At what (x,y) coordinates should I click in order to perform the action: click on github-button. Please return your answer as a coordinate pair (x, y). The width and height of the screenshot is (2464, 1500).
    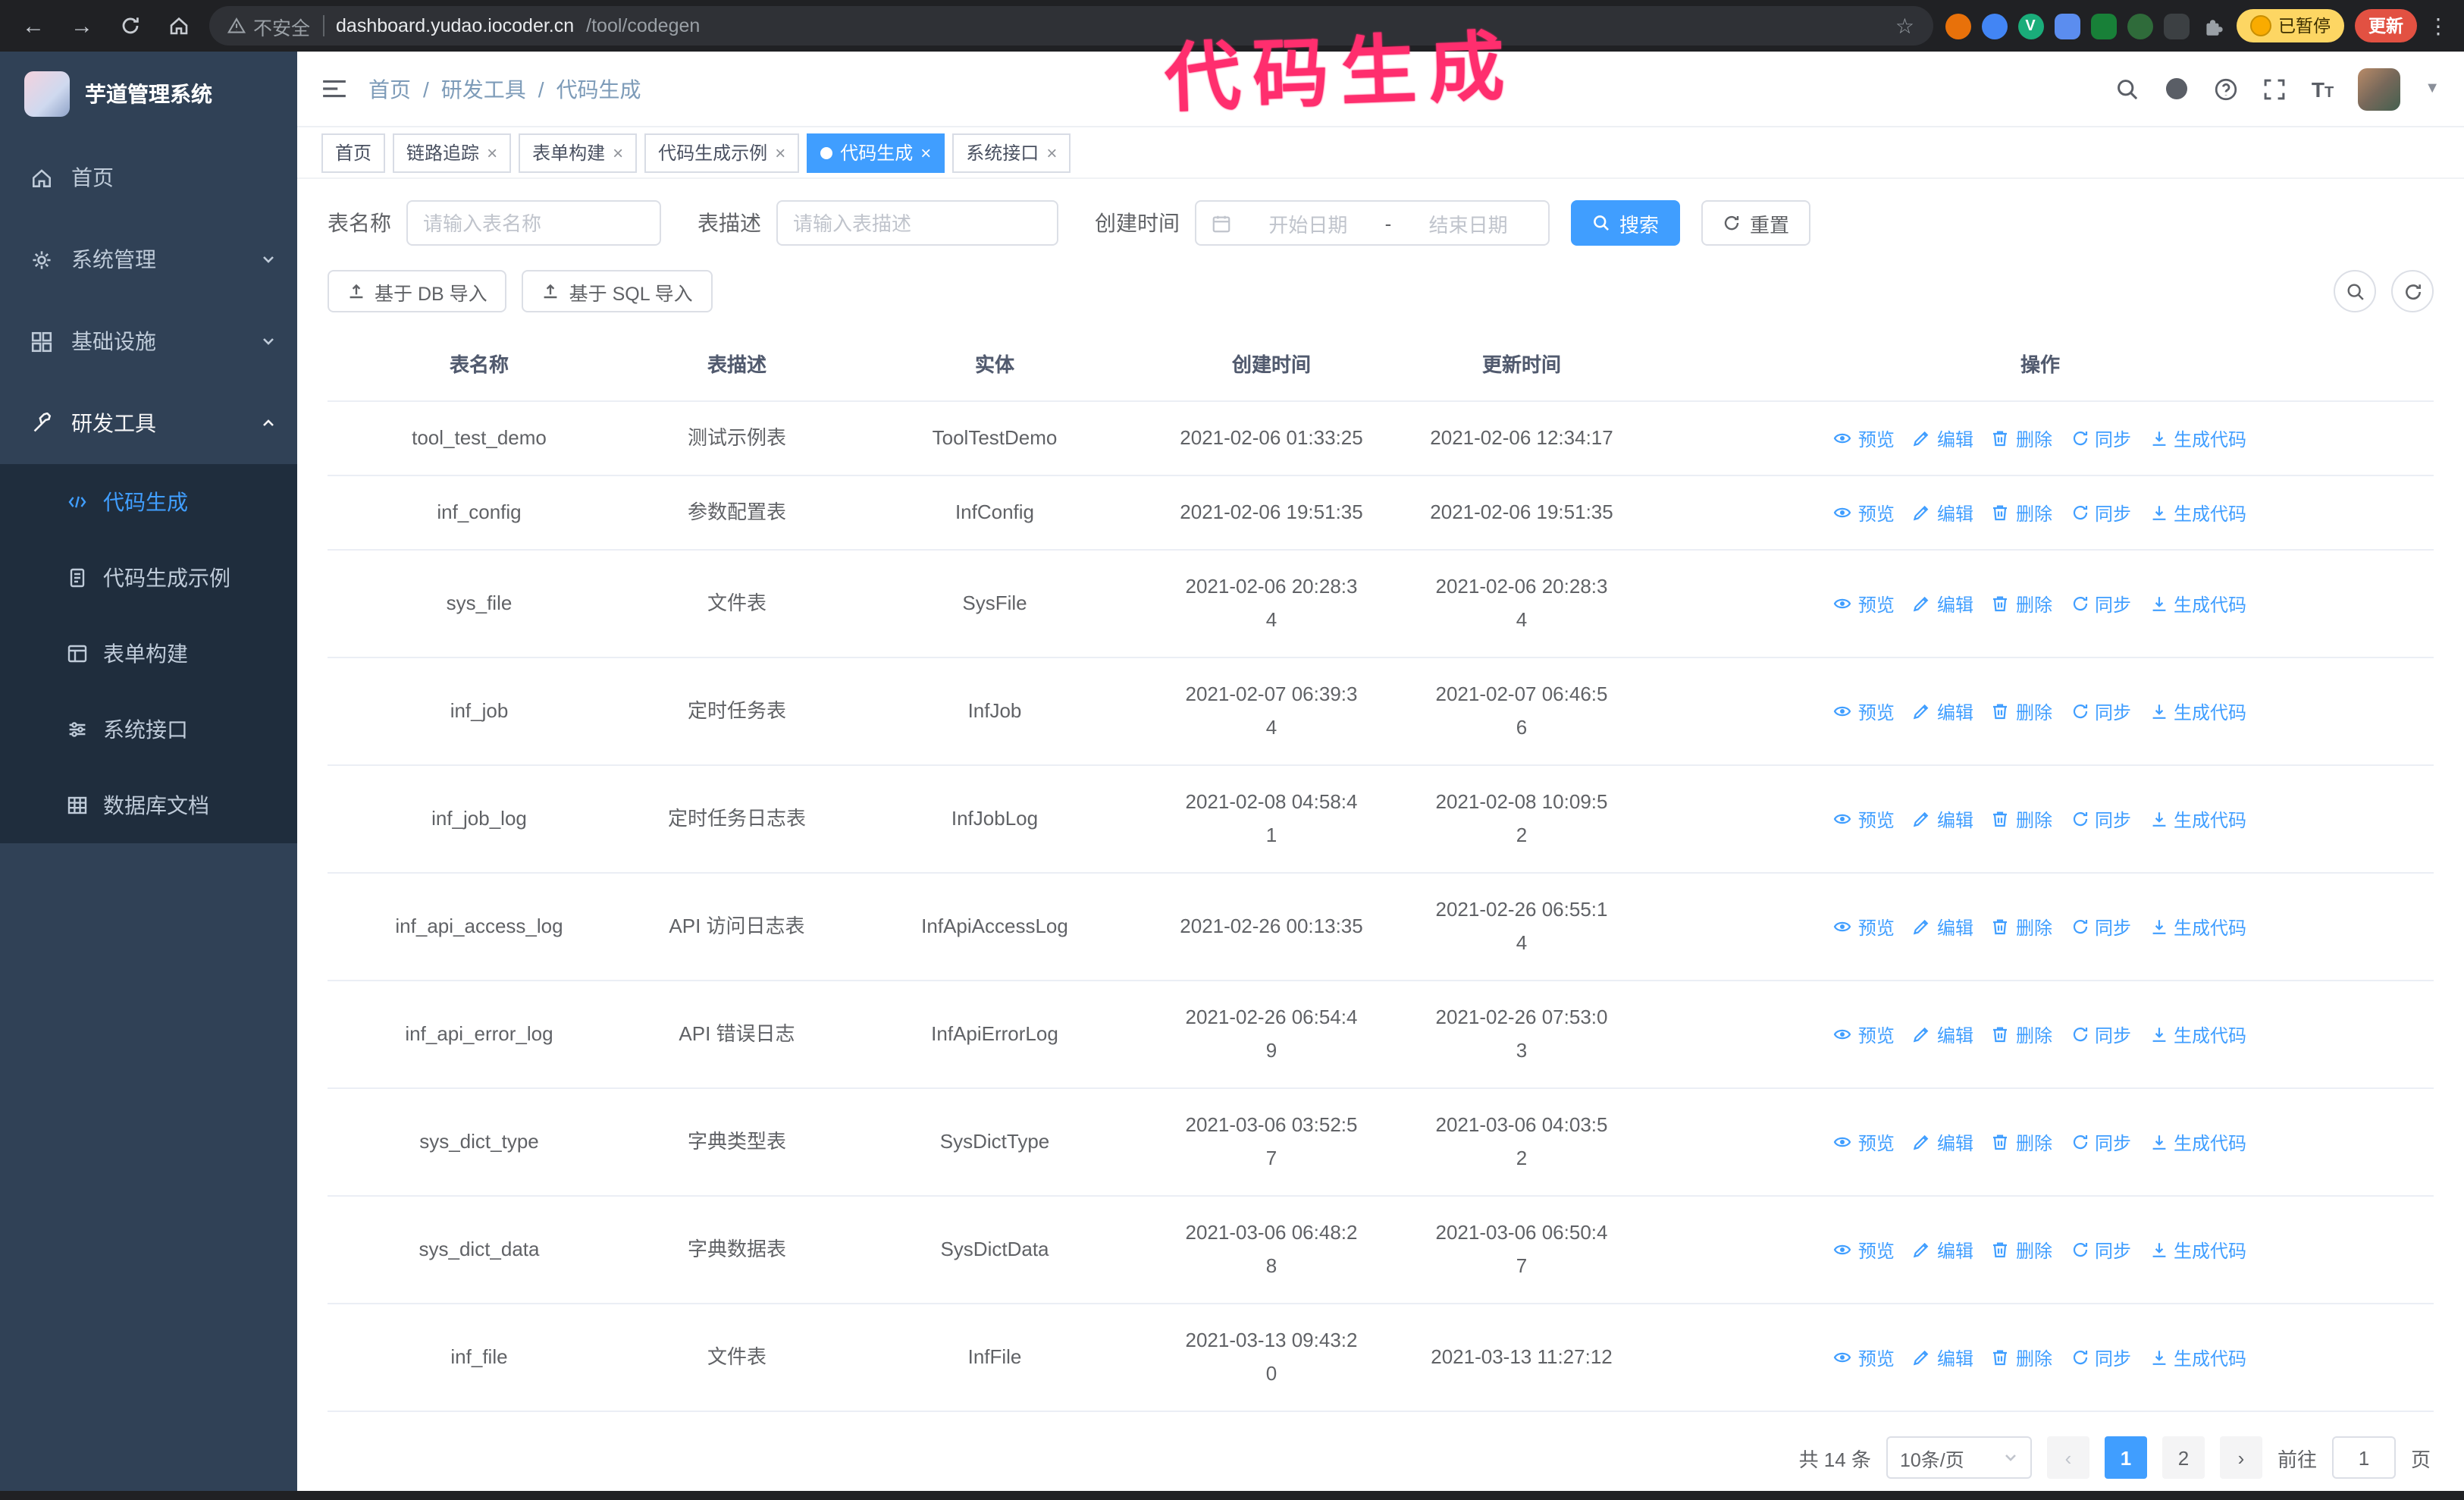
    Looking at the image, I should click on (2177, 89).